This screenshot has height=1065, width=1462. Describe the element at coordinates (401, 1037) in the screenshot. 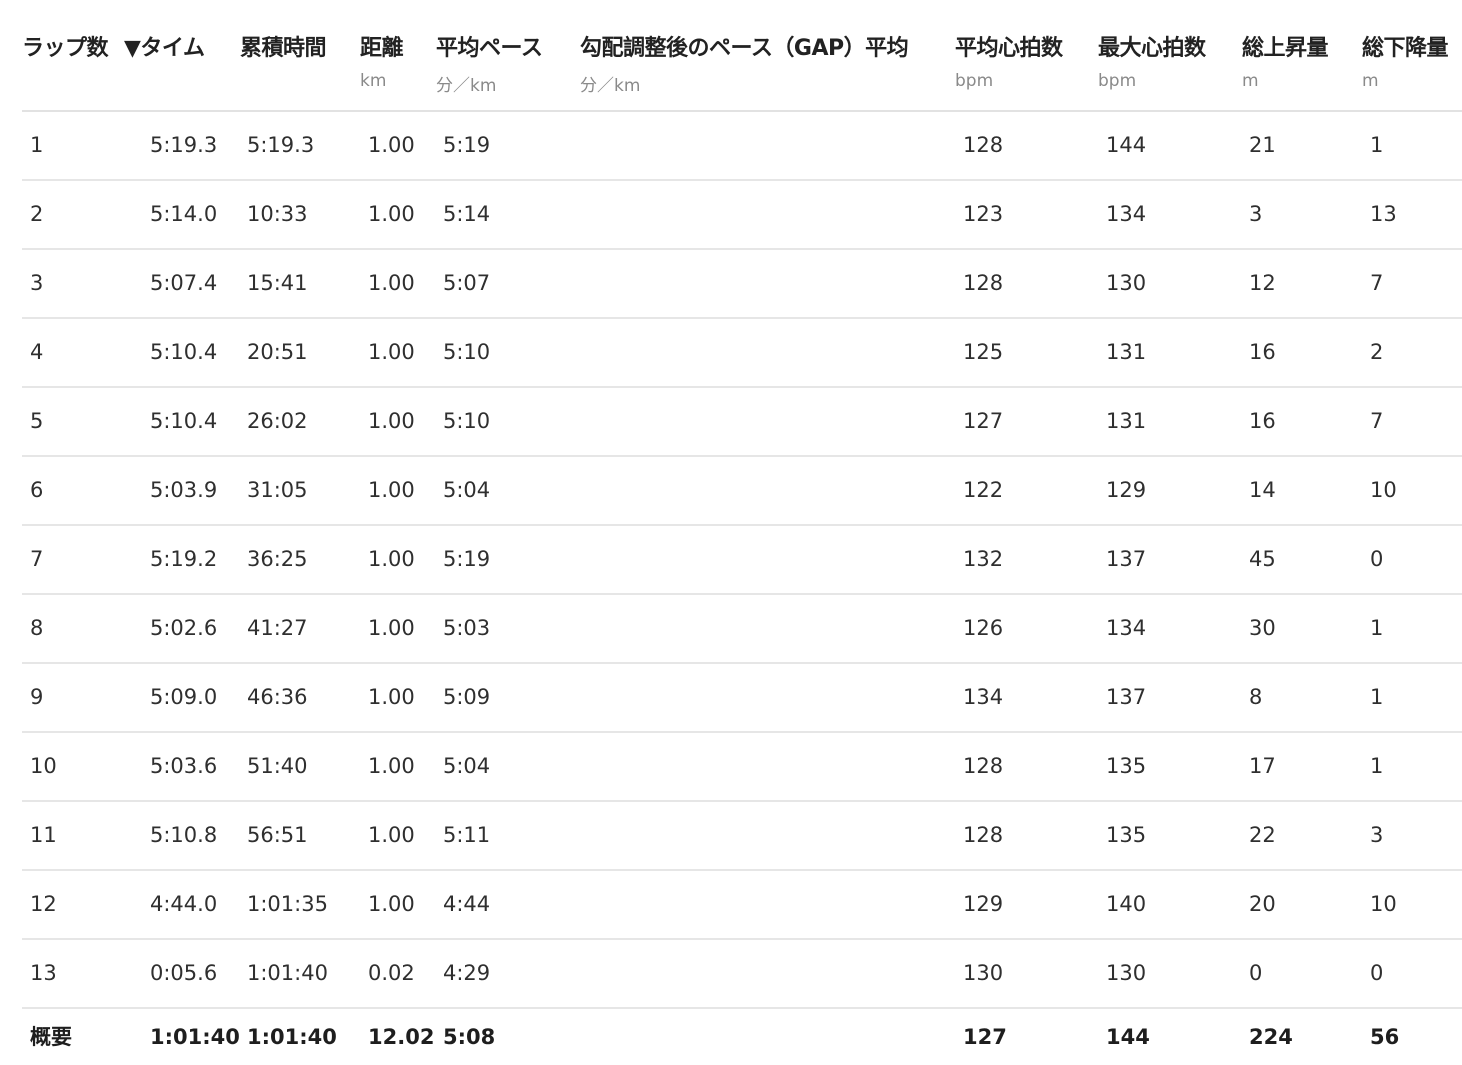

I see `summary-distance: 12.02` at that location.